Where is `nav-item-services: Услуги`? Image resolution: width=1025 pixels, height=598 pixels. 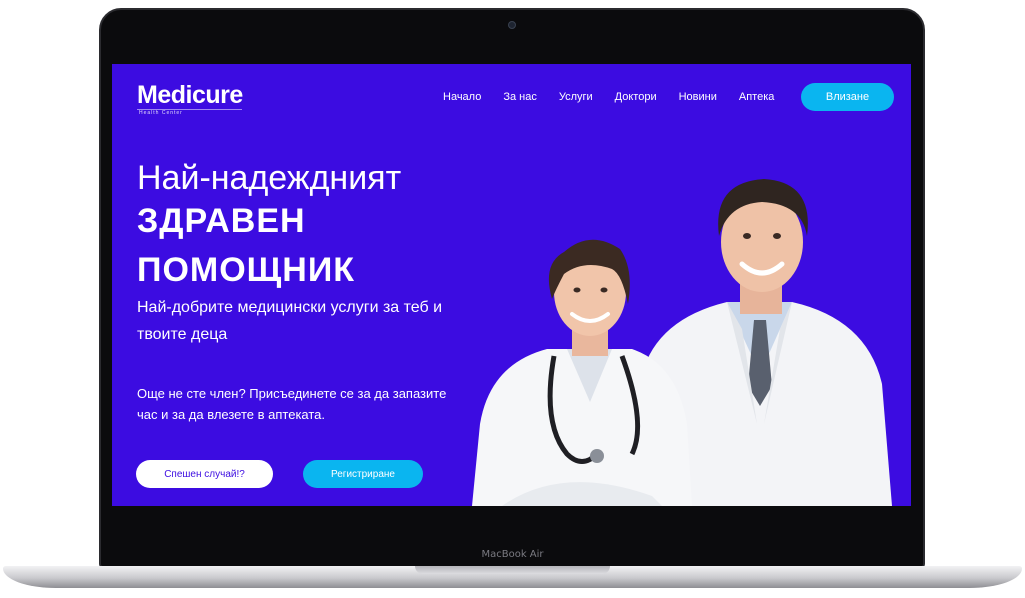 nav-item-services: Услуги is located at coordinates (576, 97).